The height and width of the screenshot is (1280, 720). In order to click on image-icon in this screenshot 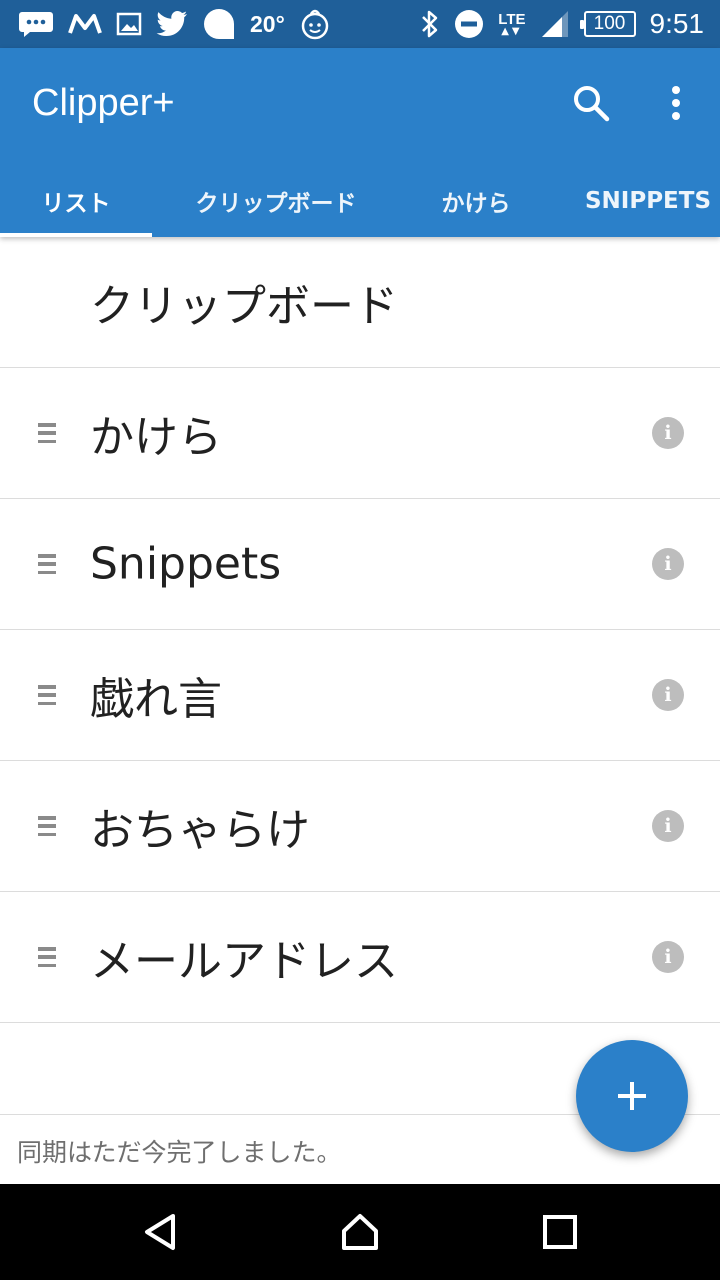, I will do `click(129, 24)`.